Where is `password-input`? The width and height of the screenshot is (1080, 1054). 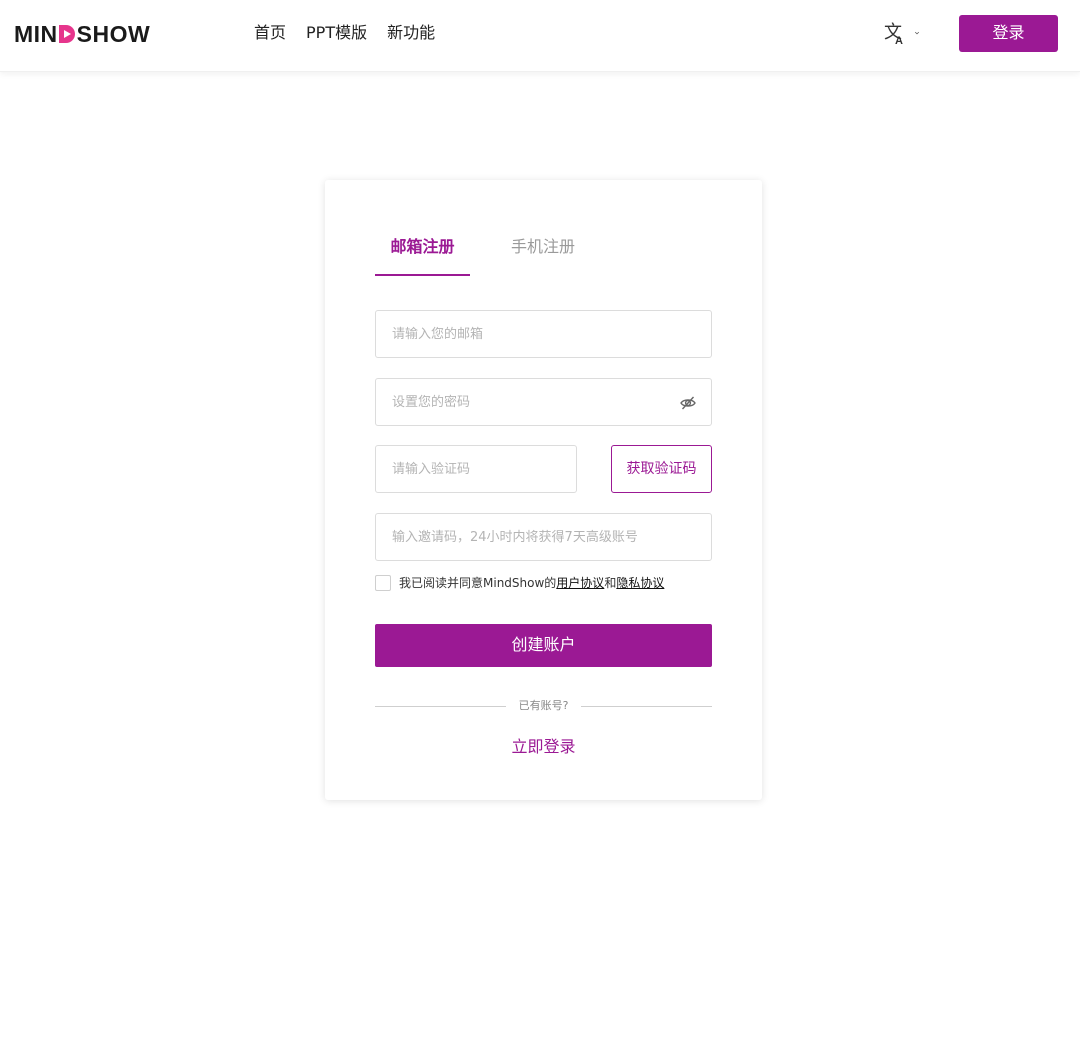 password-input is located at coordinates (543, 402).